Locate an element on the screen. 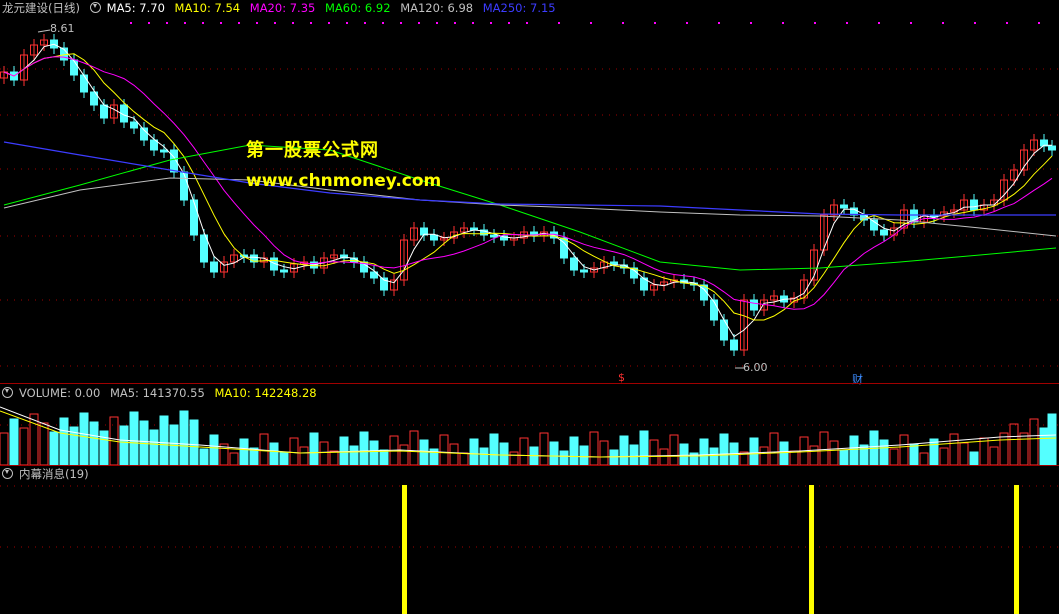  volume-ma10: MA10: 142248.28 is located at coordinates (265, 393).